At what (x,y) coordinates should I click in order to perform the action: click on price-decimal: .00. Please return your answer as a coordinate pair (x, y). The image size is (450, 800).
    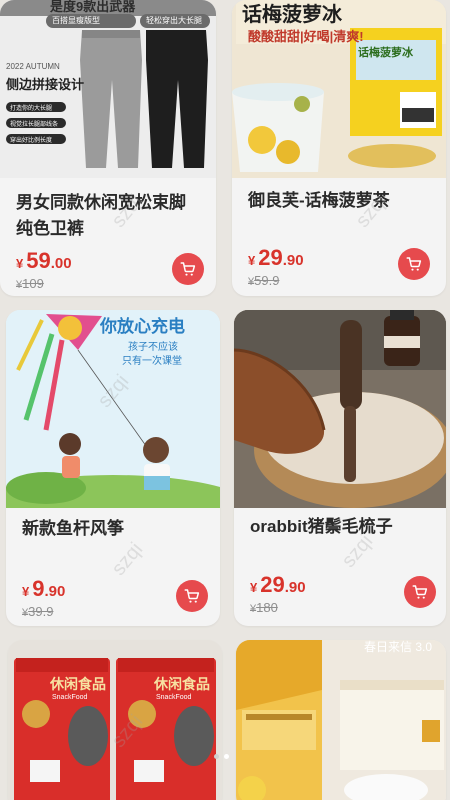
    Looking at the image, I should click on (61, 263).